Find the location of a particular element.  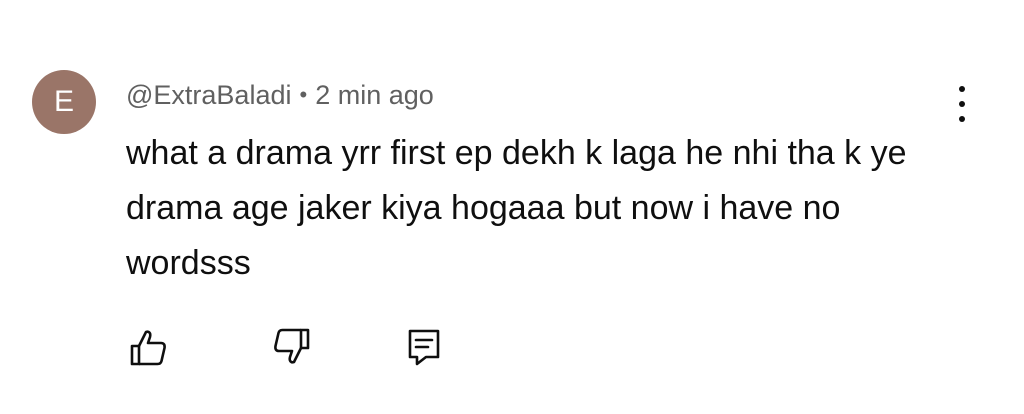

reply-button is located at coordinates (424, 347).